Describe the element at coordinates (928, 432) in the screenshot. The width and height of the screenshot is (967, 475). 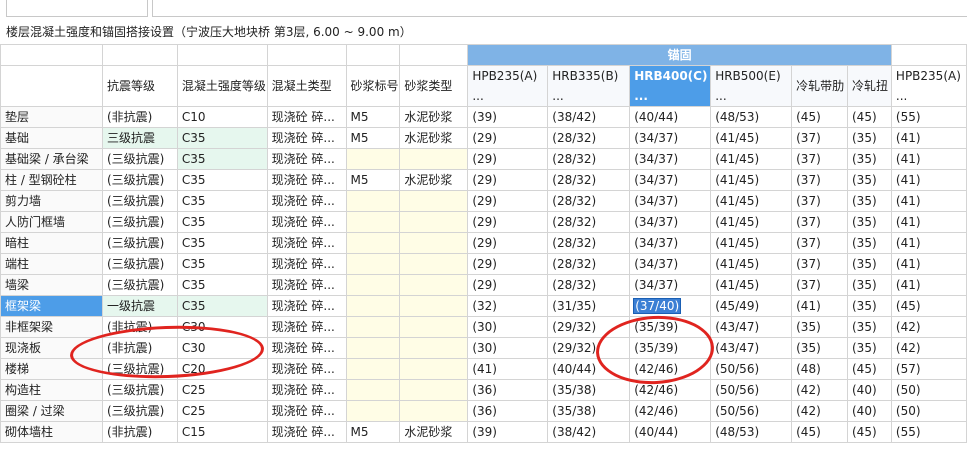
I see `cell-a2: (55)` at that location.